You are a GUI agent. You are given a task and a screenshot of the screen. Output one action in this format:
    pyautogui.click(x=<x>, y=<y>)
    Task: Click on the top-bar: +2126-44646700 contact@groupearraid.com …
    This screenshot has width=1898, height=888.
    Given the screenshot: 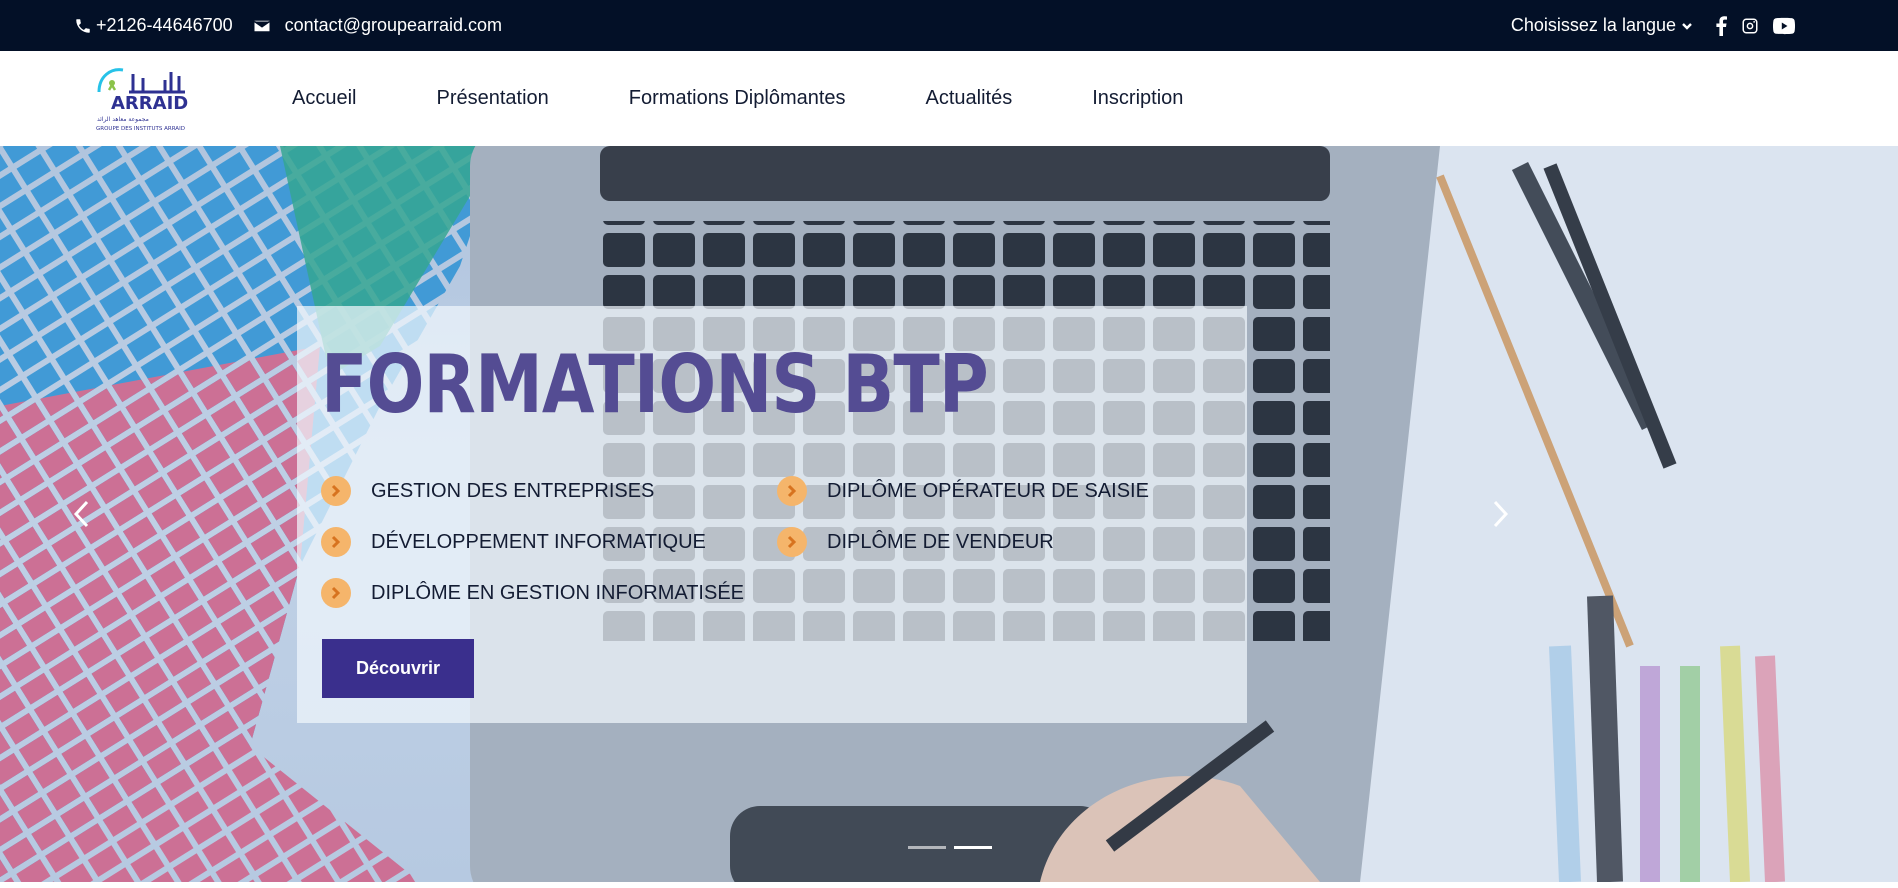 What is the action you would take?
    pyautogui.click(x=949, y=25)
    